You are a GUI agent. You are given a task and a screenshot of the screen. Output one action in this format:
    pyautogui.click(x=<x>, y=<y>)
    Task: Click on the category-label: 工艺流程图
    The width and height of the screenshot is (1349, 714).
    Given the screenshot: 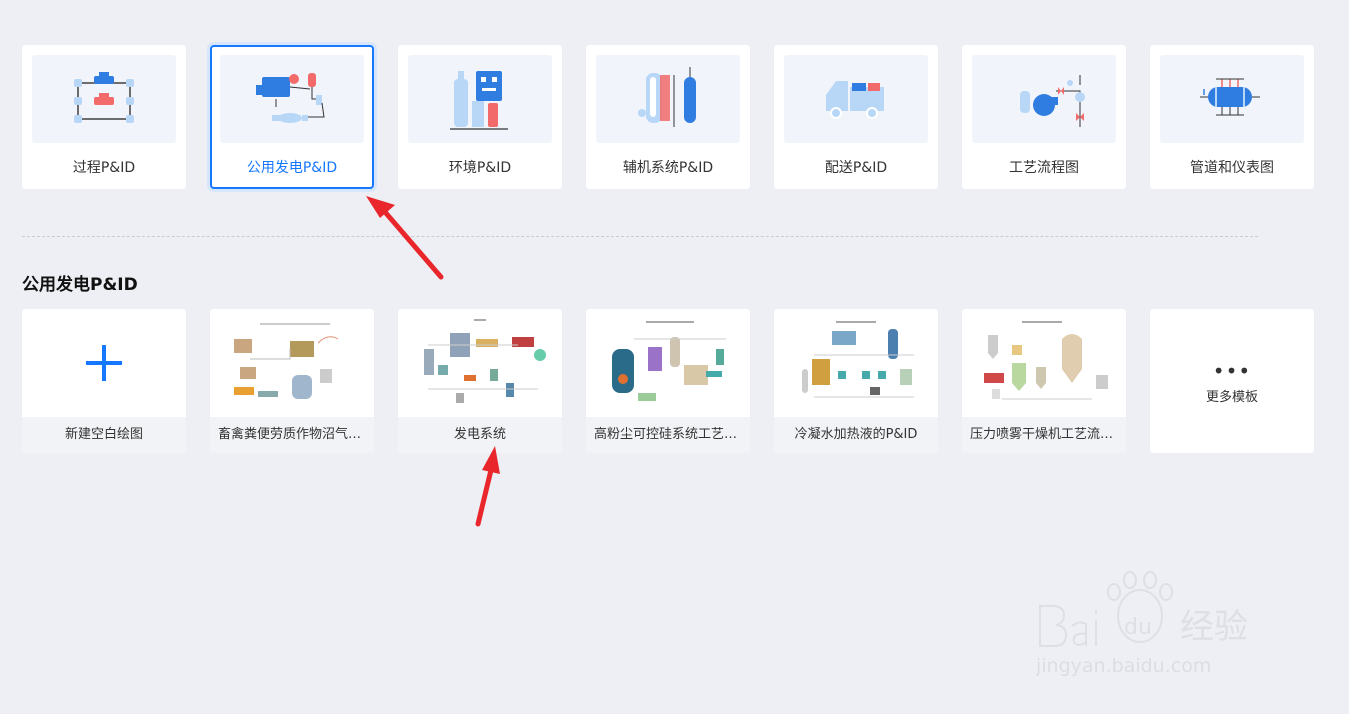 What is the action you would take?
    pyautogui.click(x=1044, y=168)
    